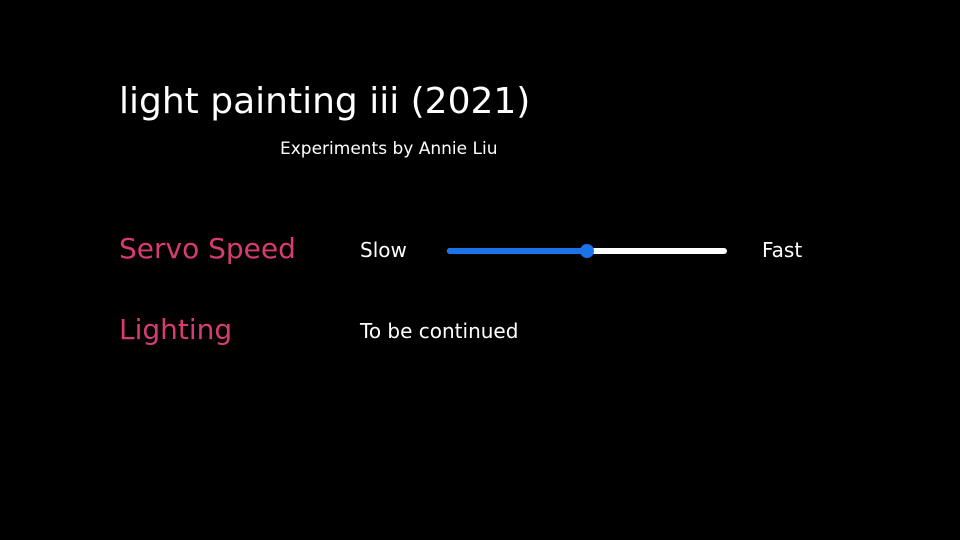 The height and width of the screenshot is (540, 960). What do you see at coordinates (389, 149) in the screenshot?
I see `page-subtitle: Experiments by Annie Liu` at bounding box center [389, 149].